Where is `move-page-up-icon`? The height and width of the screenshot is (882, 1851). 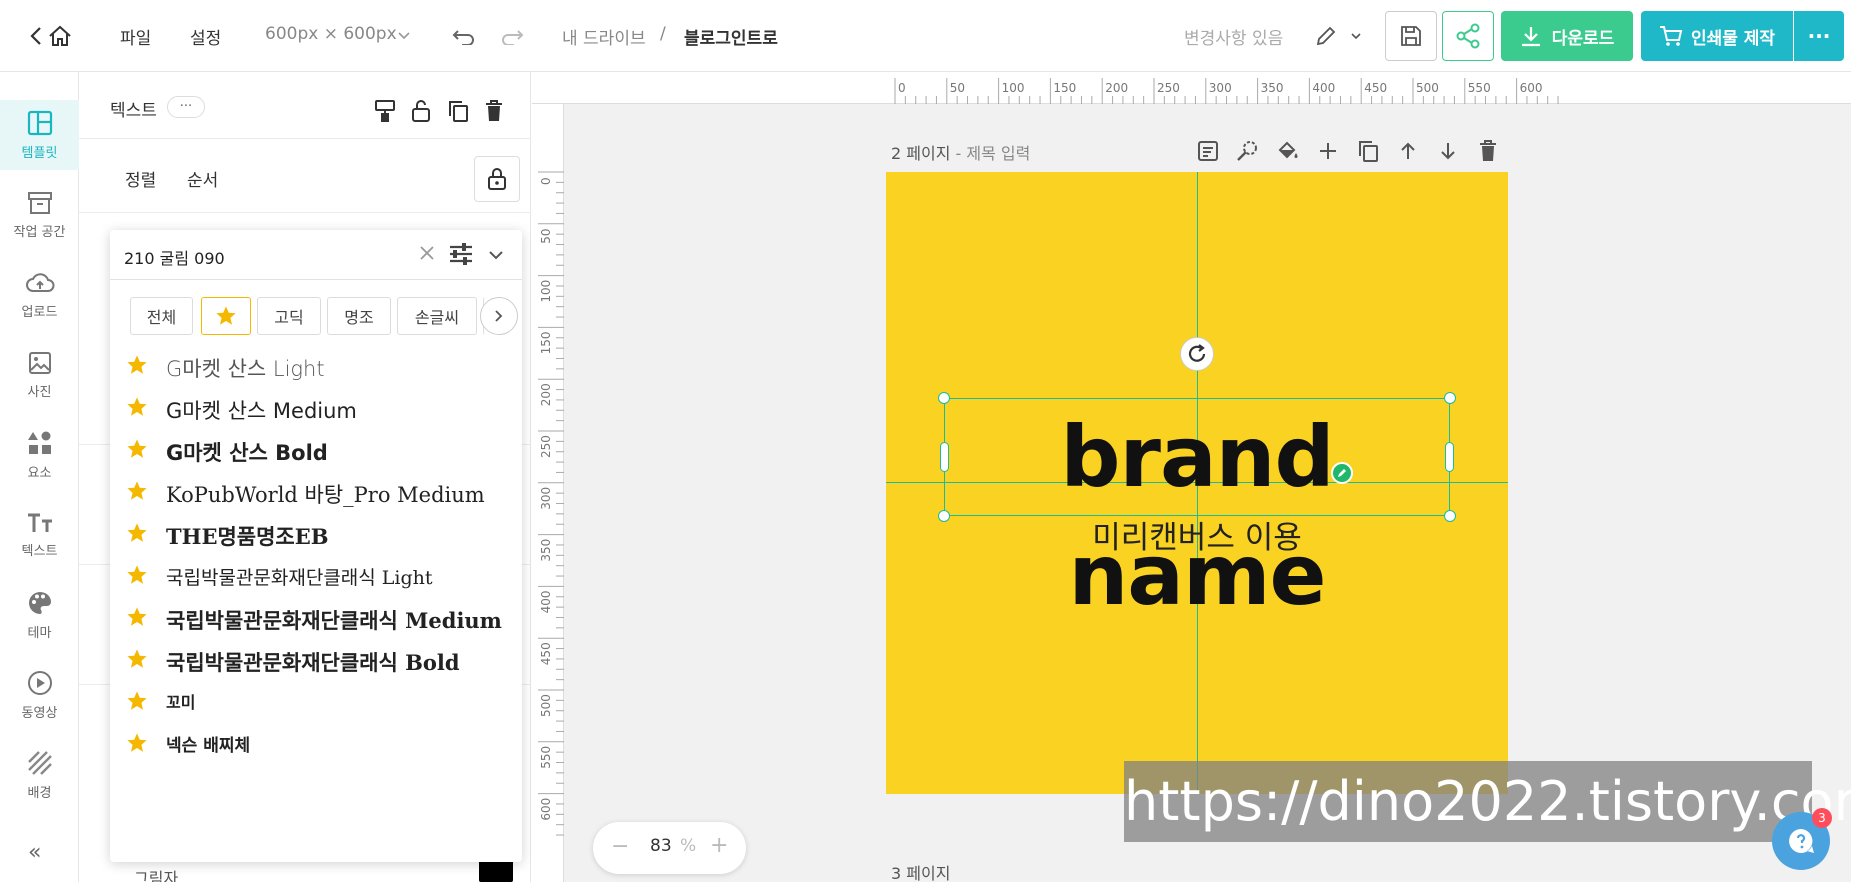
move-page-up-icon is located at coordinates (1408, 151).